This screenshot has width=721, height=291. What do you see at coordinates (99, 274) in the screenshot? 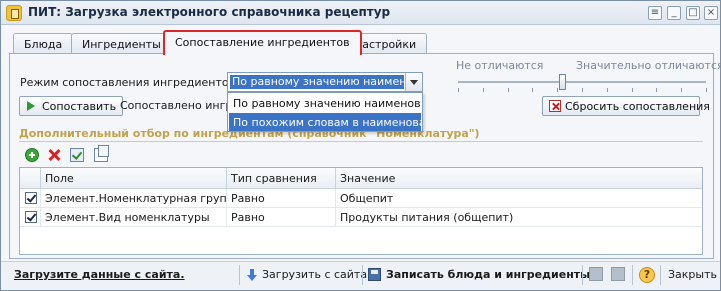
I see `load-data-link: Загрузите данные с сайта.` at bounding box center [99, 274].